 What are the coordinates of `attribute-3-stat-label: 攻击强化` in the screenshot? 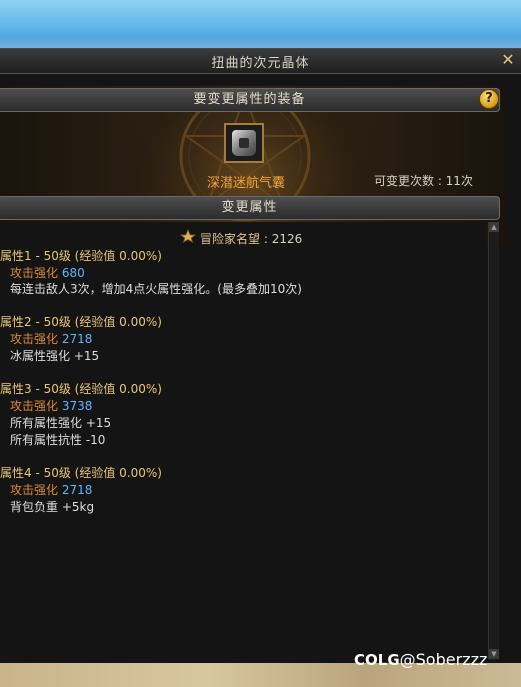 It's located at (34, 406).